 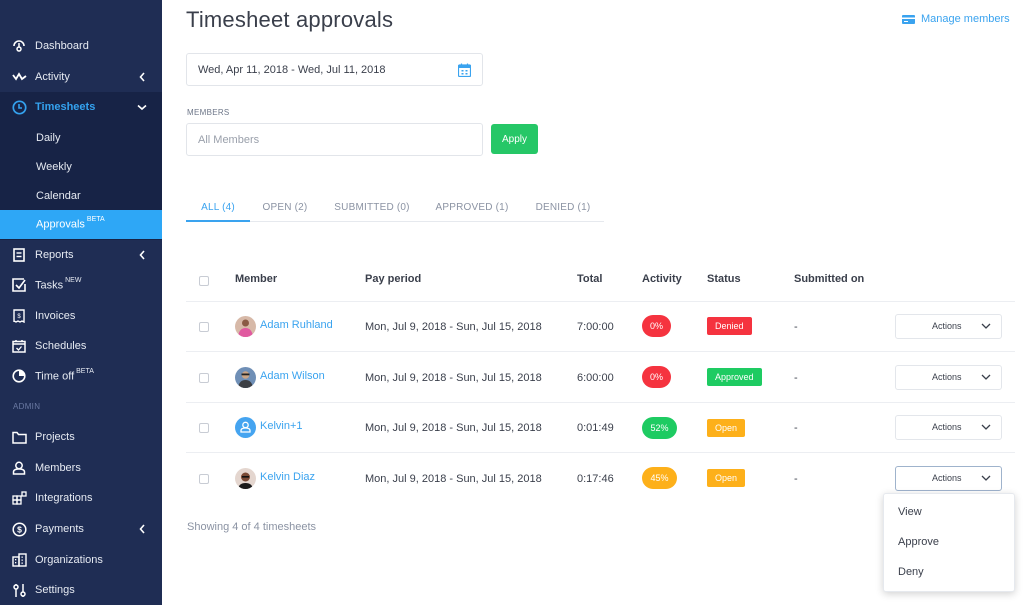 I want to click on activity-badge: 52%, so click(x=659, y=428).